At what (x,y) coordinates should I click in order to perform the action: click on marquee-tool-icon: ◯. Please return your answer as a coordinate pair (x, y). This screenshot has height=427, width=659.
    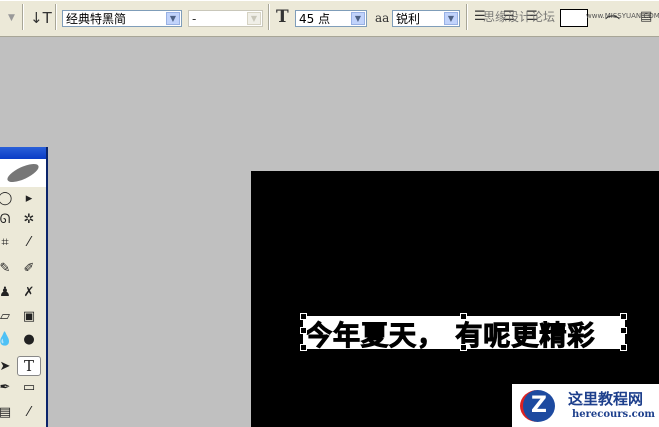
    Looking at the image, I should click on (7, 198).